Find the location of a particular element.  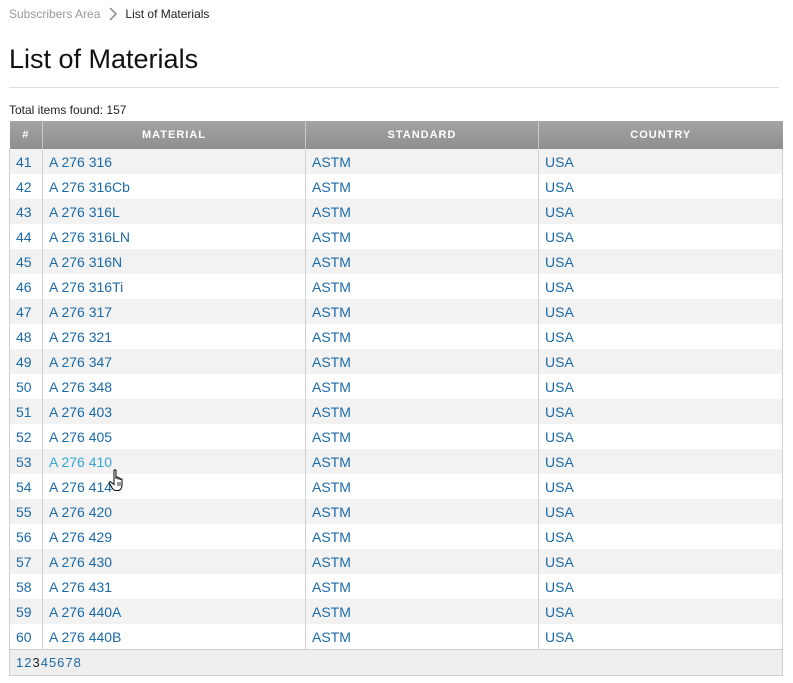

table-cell-num: 59 is located at coordinates (26, 611).